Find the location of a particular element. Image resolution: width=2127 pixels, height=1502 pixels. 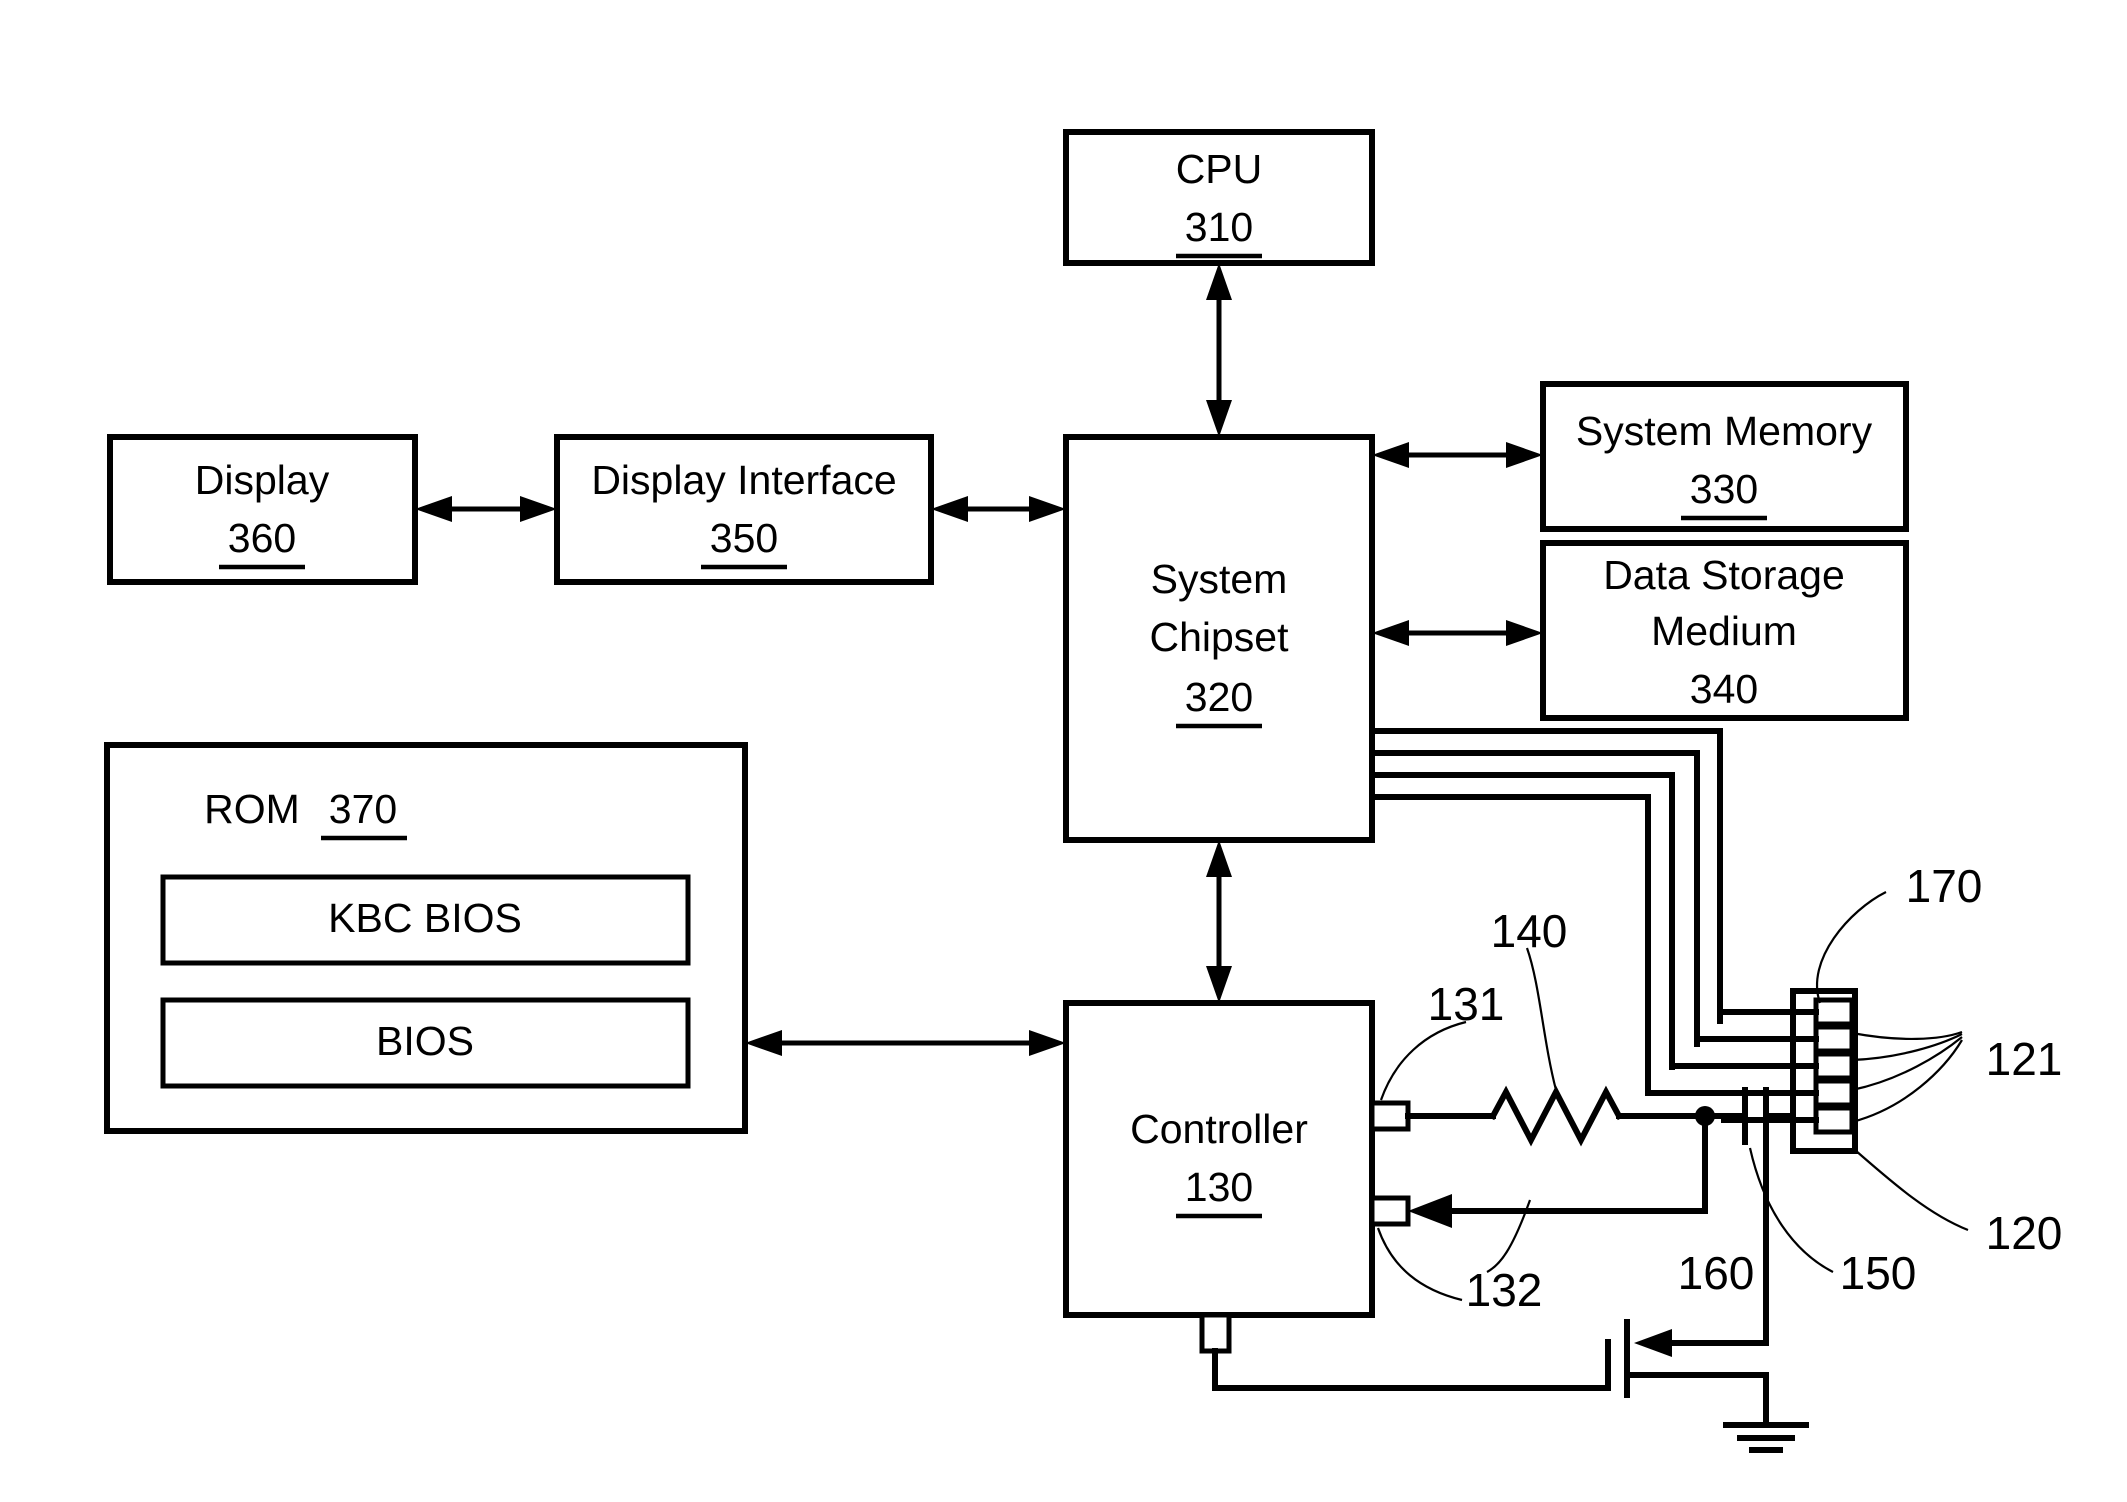

block-display-interface-ref: 350 is located at coordinates (744, 538).